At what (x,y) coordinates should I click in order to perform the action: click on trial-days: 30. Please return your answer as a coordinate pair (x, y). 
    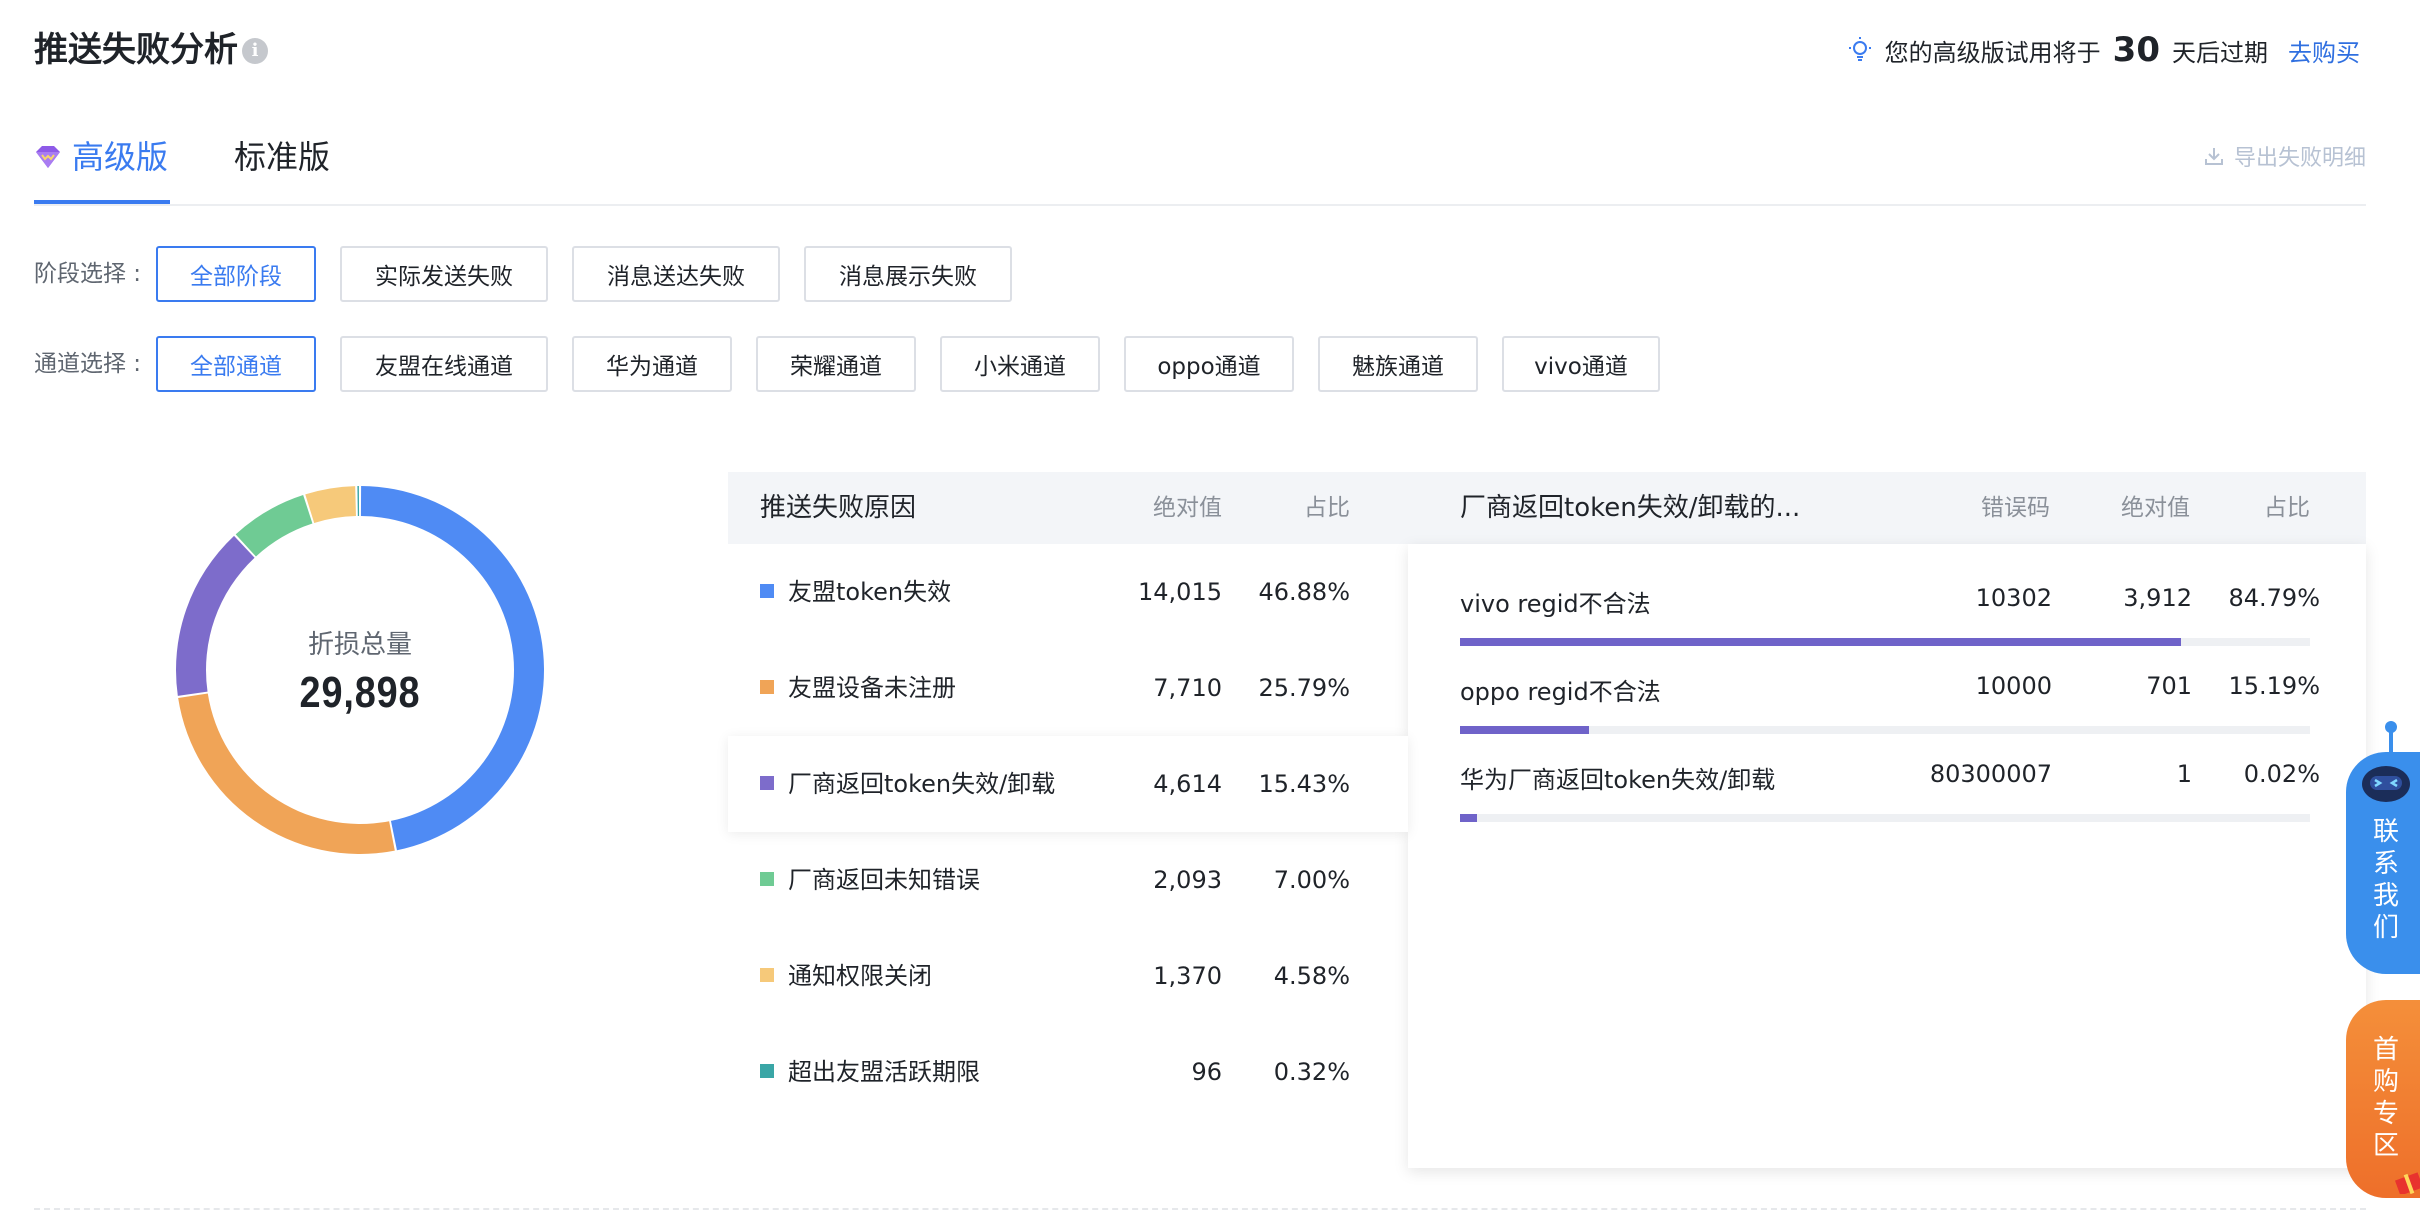
    Looking at the image, I should click on (2136, 50).